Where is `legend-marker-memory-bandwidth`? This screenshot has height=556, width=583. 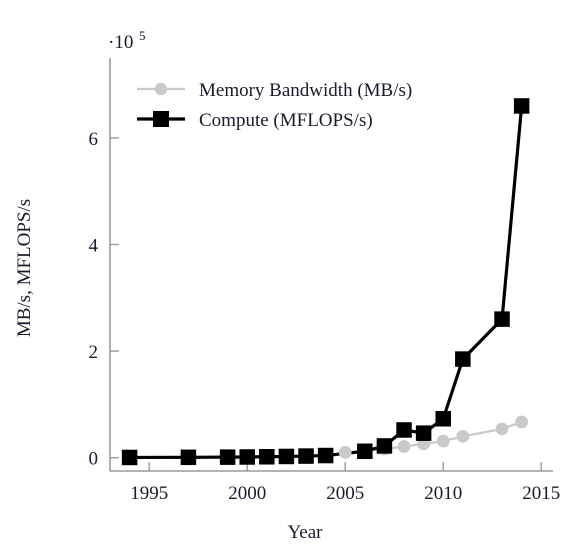
legend-marker-memory-bandwidth is located at coordinates (161, 89).